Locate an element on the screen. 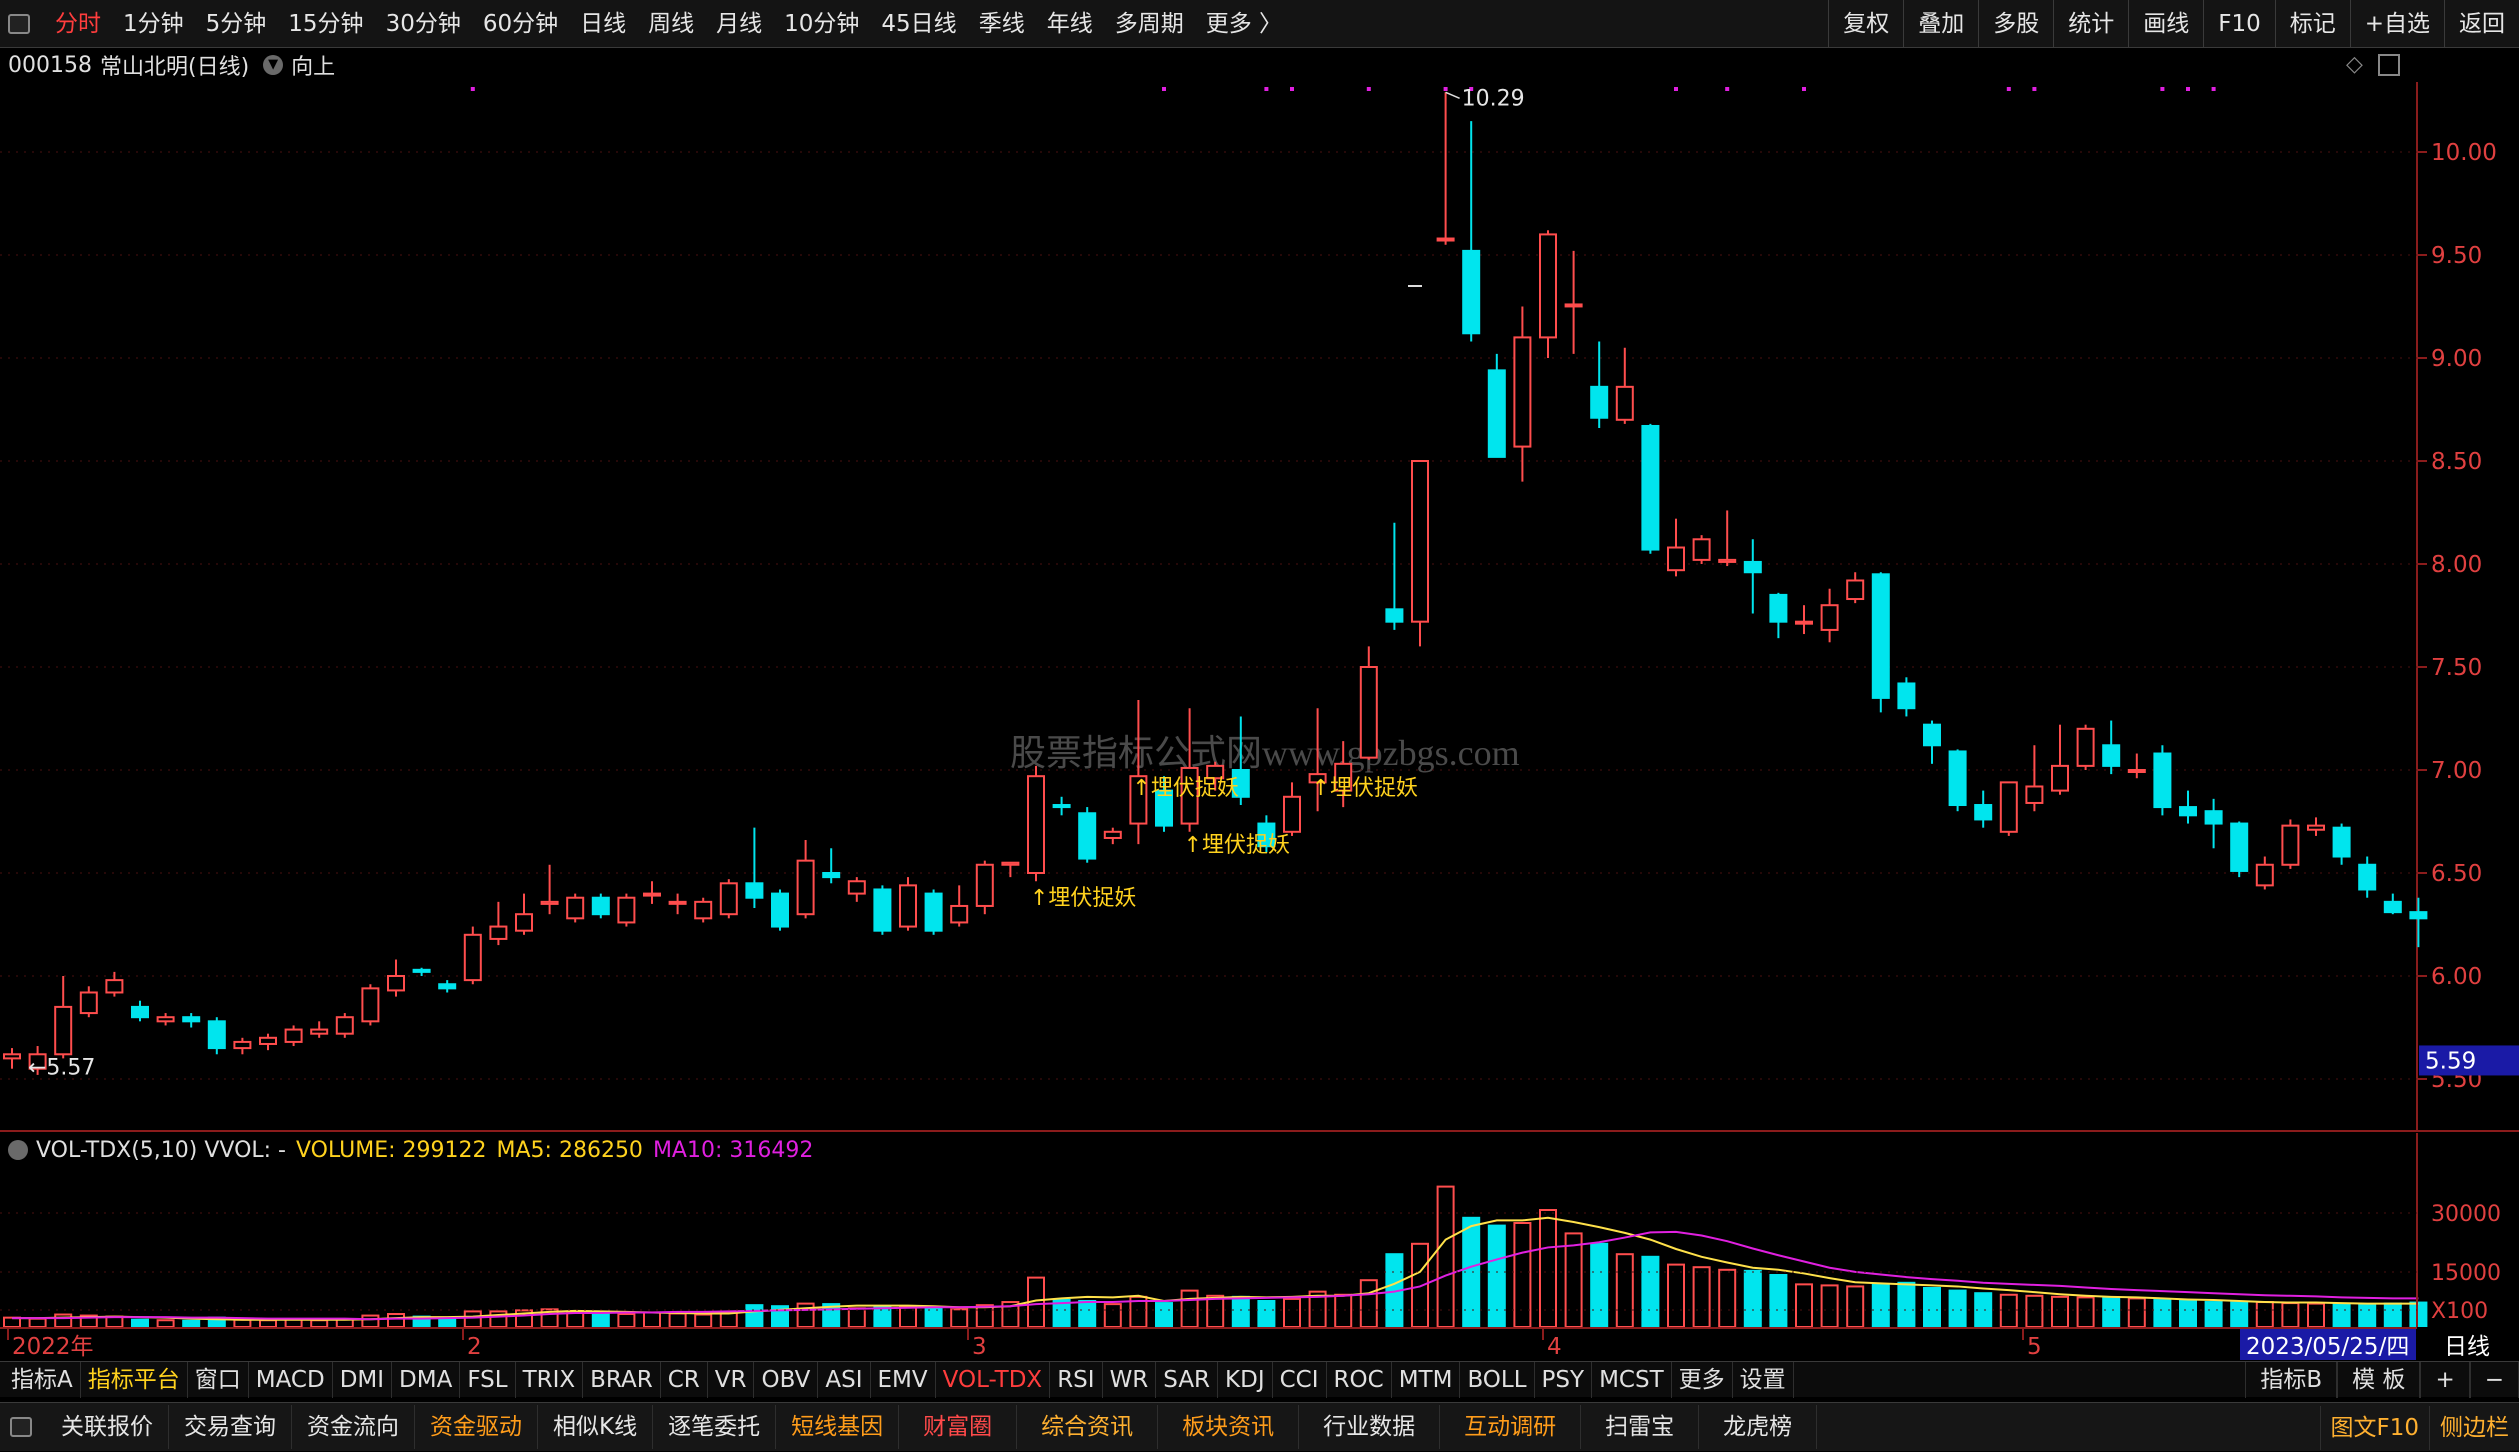  indicator-tab-26: 设置 is located at coordinates (1763, 1380).